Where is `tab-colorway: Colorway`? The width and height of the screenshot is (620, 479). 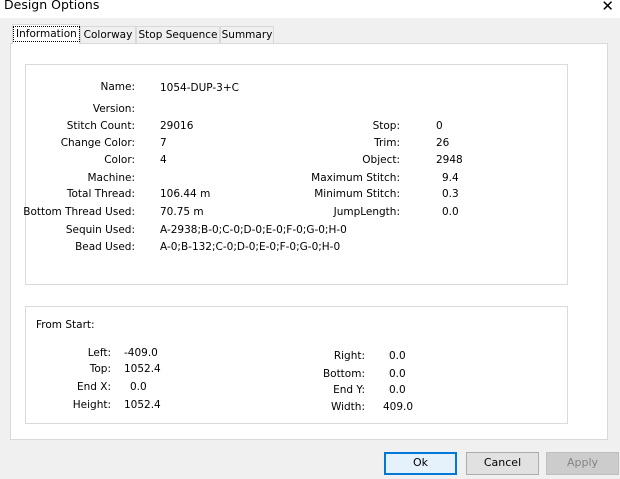 tab-colorway: Colorway is located at coordinates (108, 35).